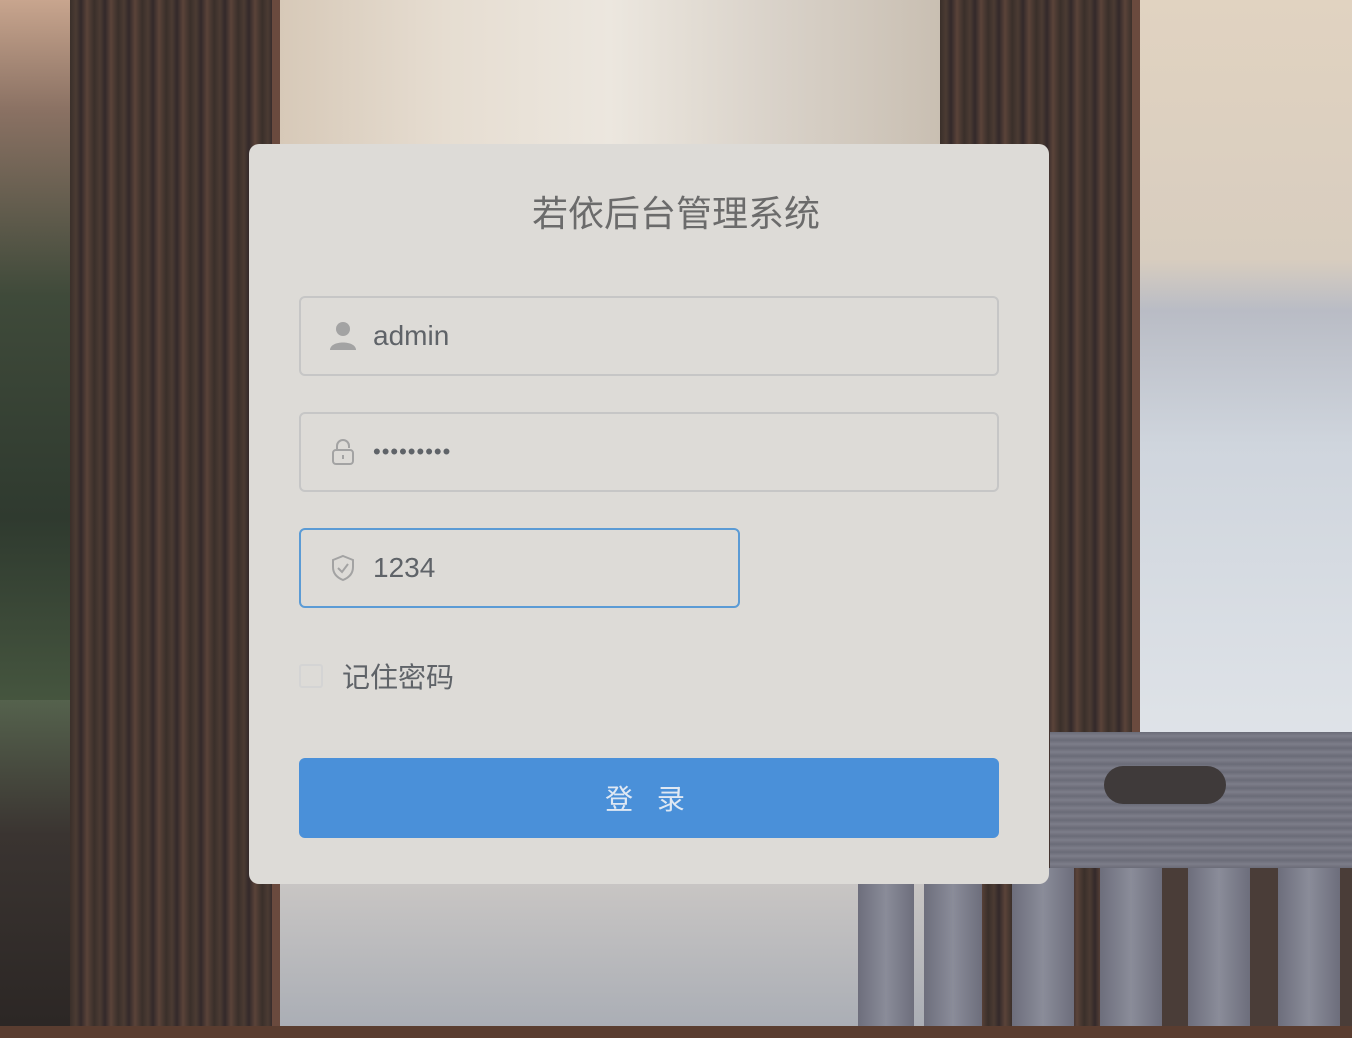 The height and width of the screenshot is (1038, 1352). Describe the element at coordinates (343, 568) in the screenshot. I see `shield-check-icon` at that location.